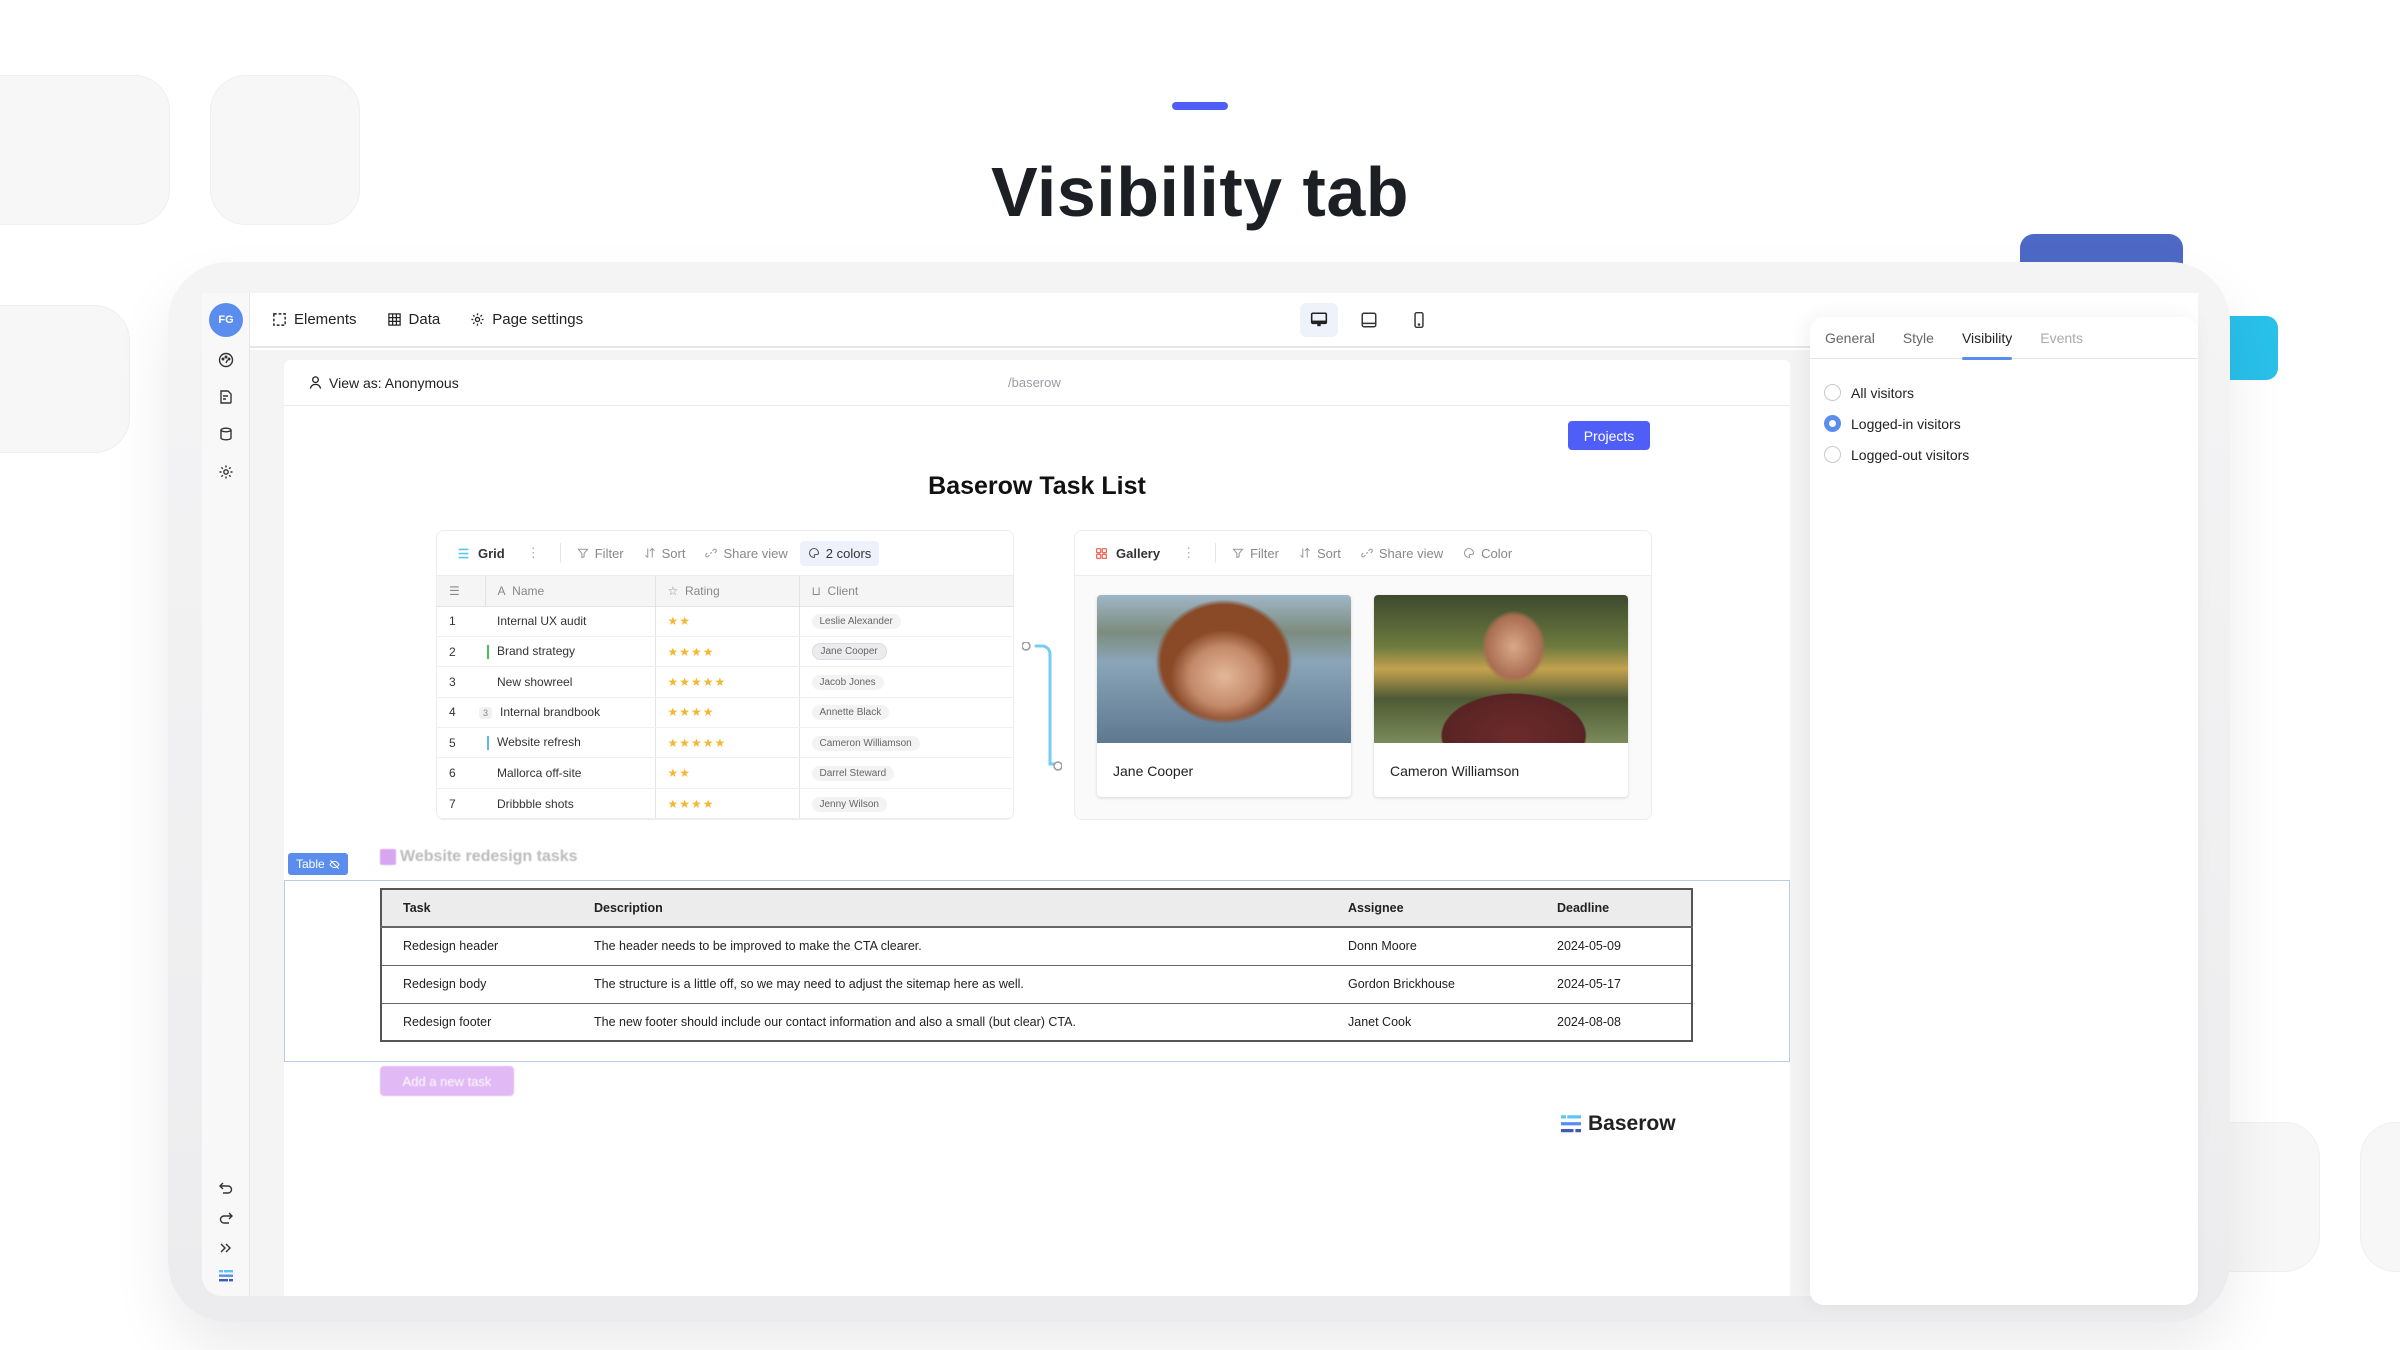 This screenshot has width=2400, height=1350. I want to click on deadline-cell: 2024-05-17, so click(1614, 984).